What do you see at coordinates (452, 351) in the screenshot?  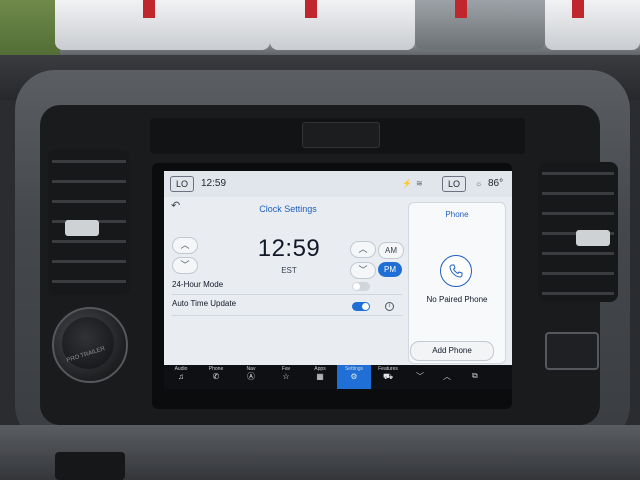 I see `add-phone-button: Add Phone` at bounding box center [452, 351].